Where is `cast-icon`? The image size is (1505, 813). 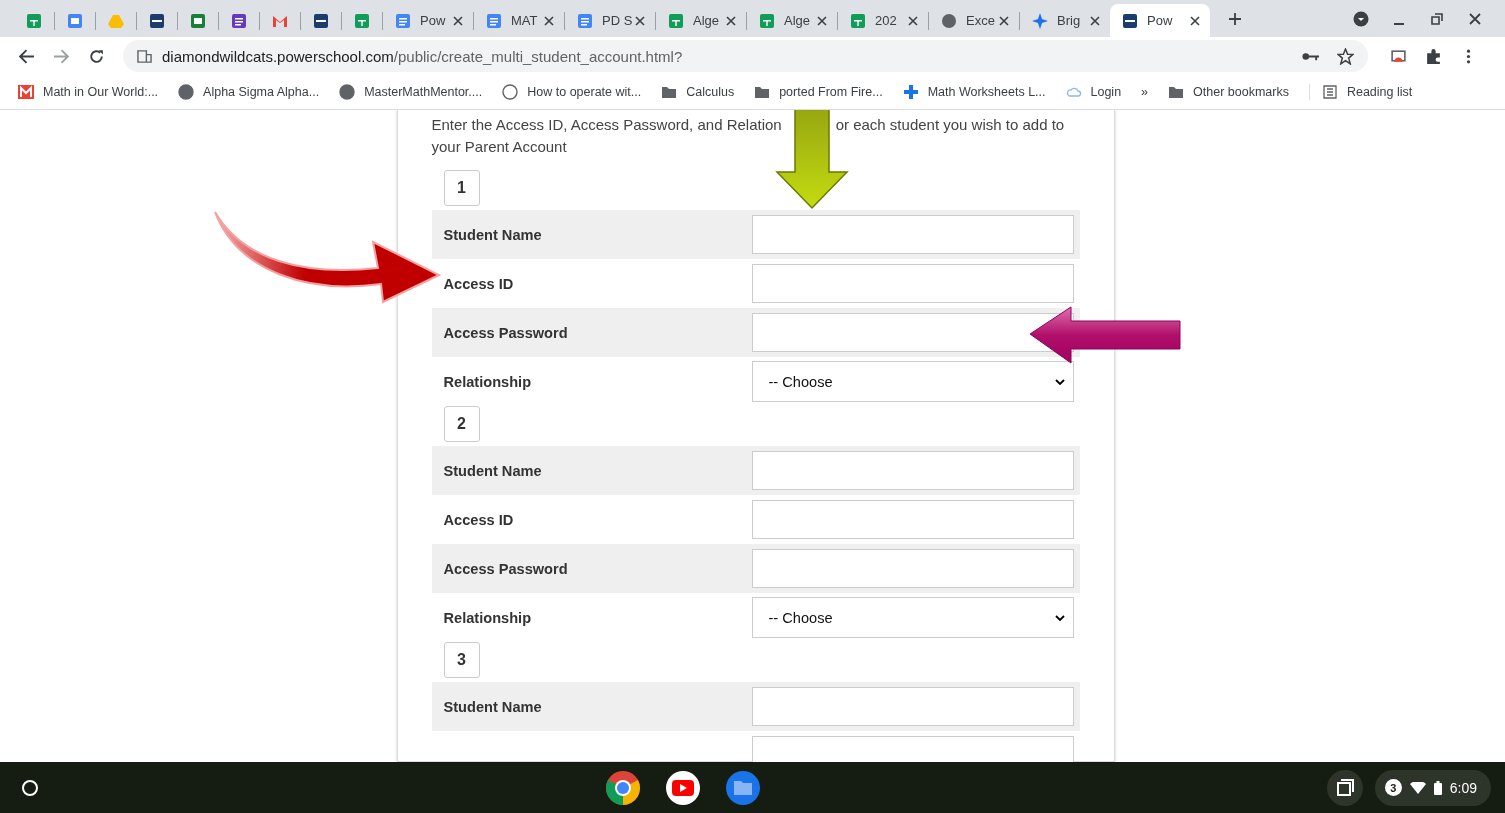
cast-icon is located at coordinates (1398, 56).